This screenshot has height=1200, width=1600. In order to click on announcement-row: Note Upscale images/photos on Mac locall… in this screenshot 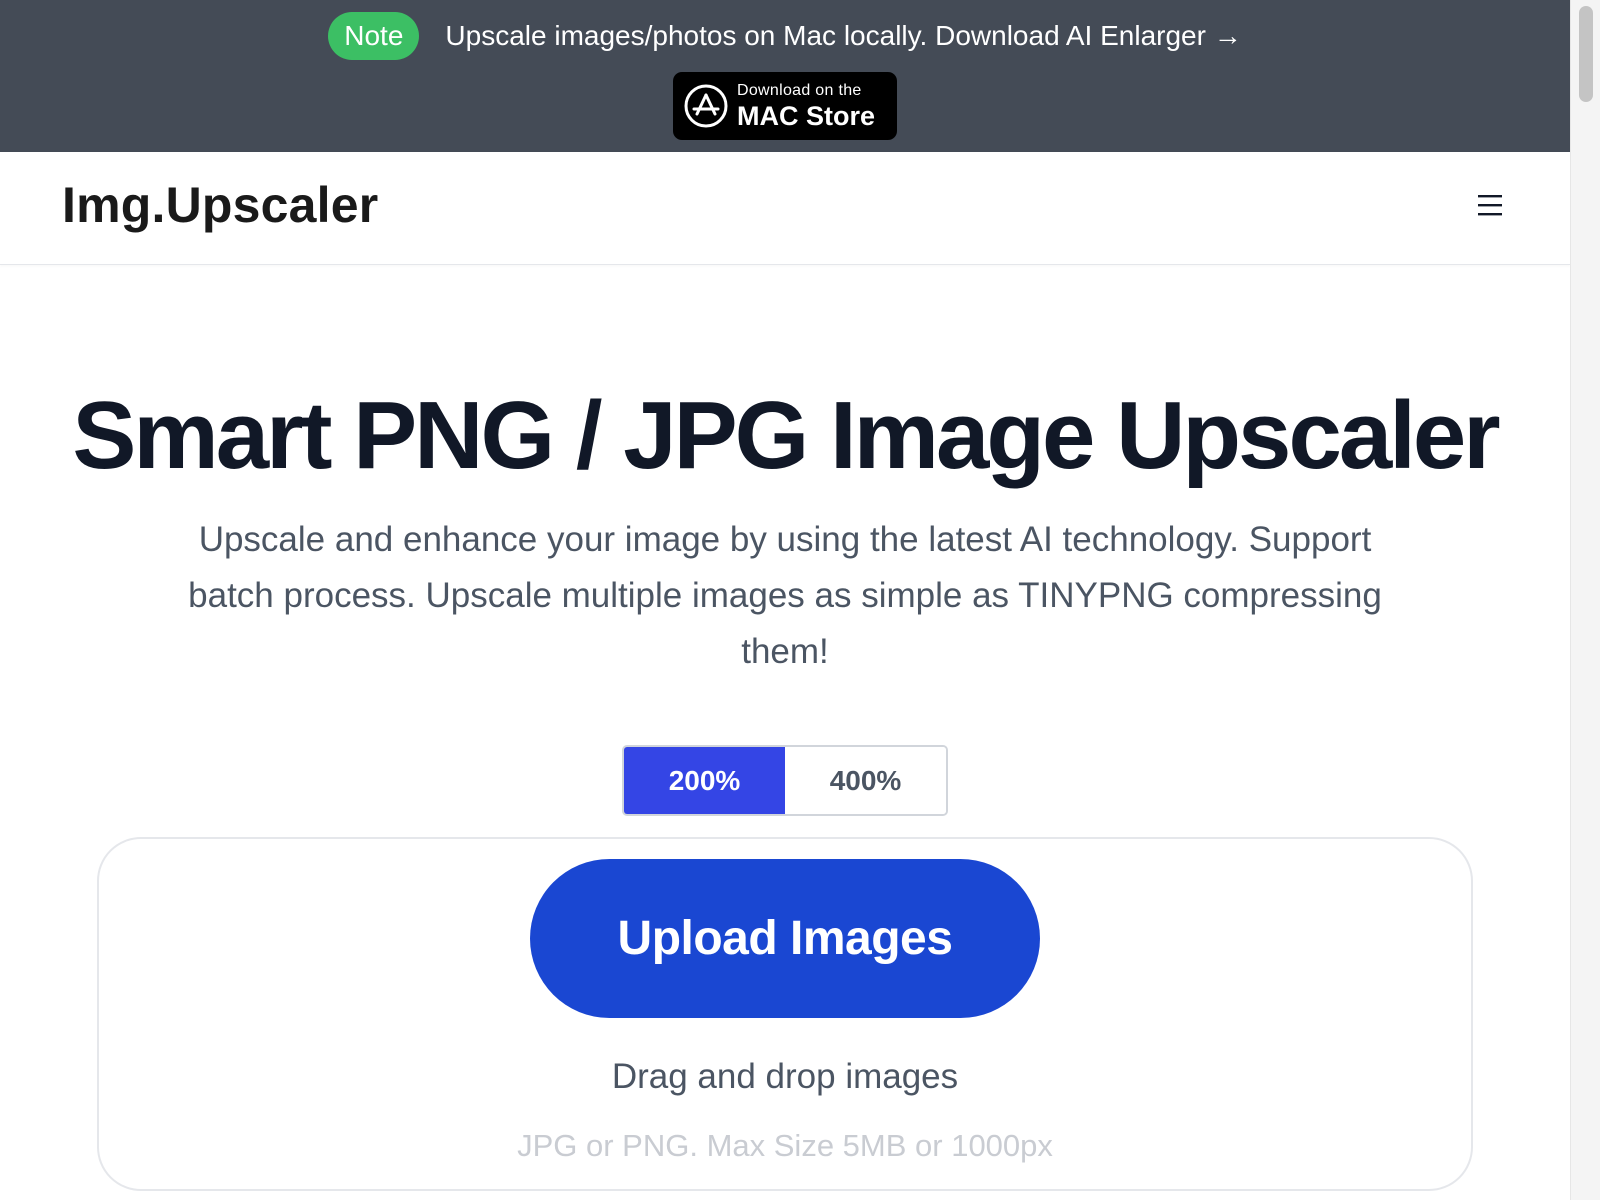, I will do `click(785, 36)`.